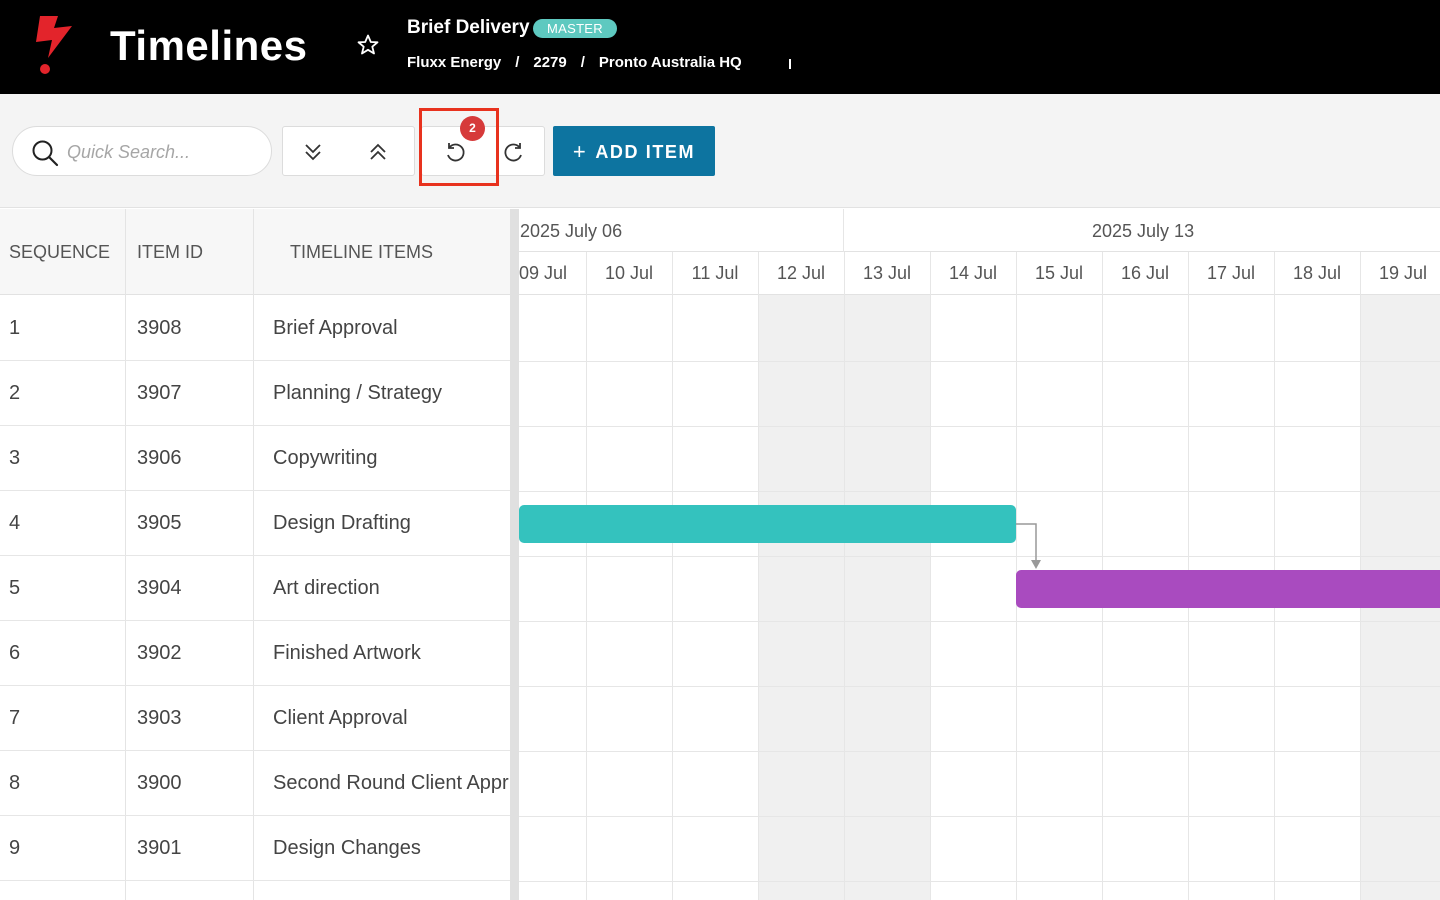 Image resolution: width=1440 pixels, height=900 pixels. I want to click on lightning-logo-icon, so click(54, 45).